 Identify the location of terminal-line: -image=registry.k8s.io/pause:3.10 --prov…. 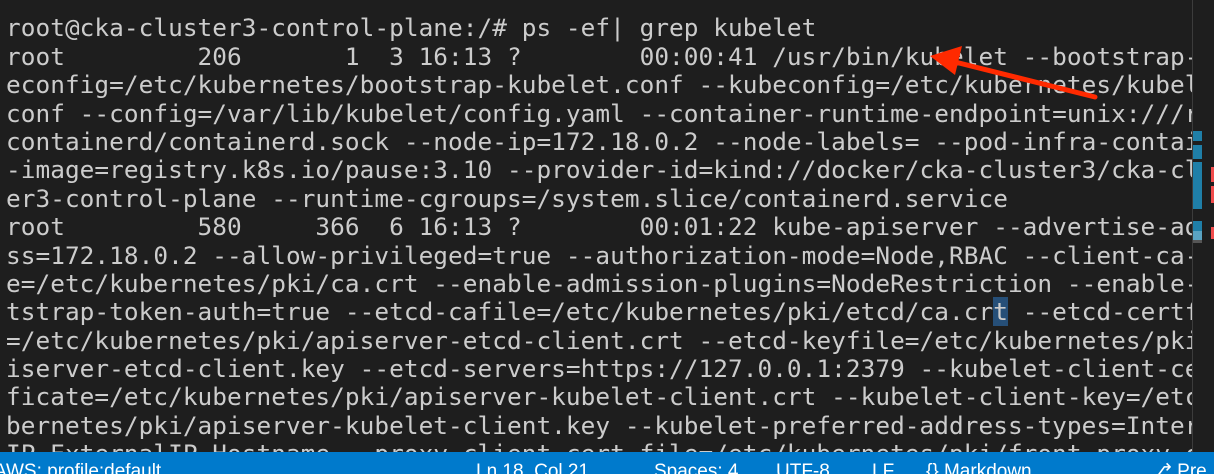
(610, 170).